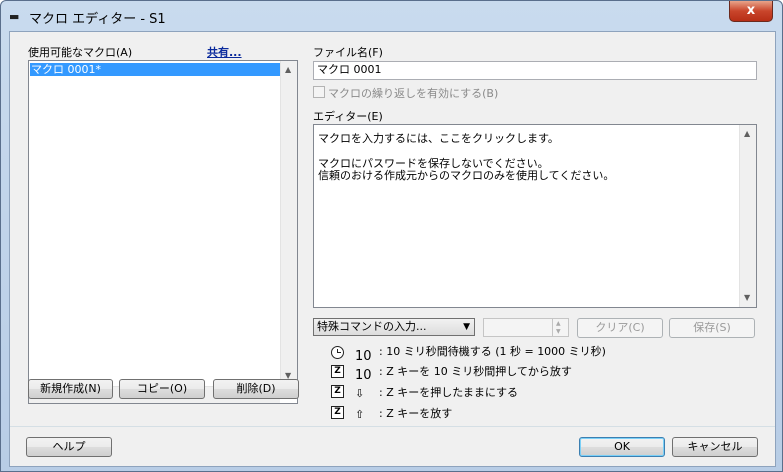 The height and width of the screenshot is (472, 783). What do you see at coordinates (97, 19) in the screenshot?
I see `window-title: マクロ エディター - S1` at bounding box center [97, 19].